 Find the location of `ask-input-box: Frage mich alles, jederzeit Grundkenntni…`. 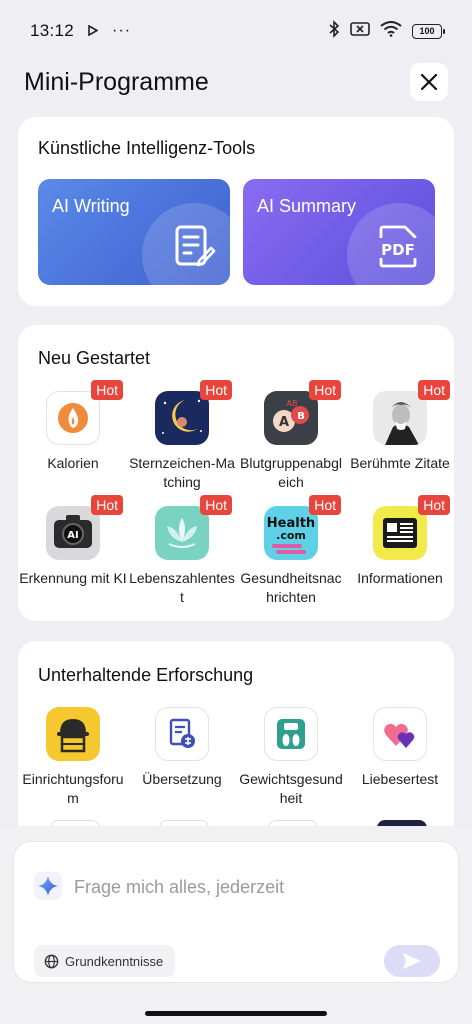

ask-input-box: Frage mich alles, jederzeit Grundkenntni… is located at coordinates (236, 912).